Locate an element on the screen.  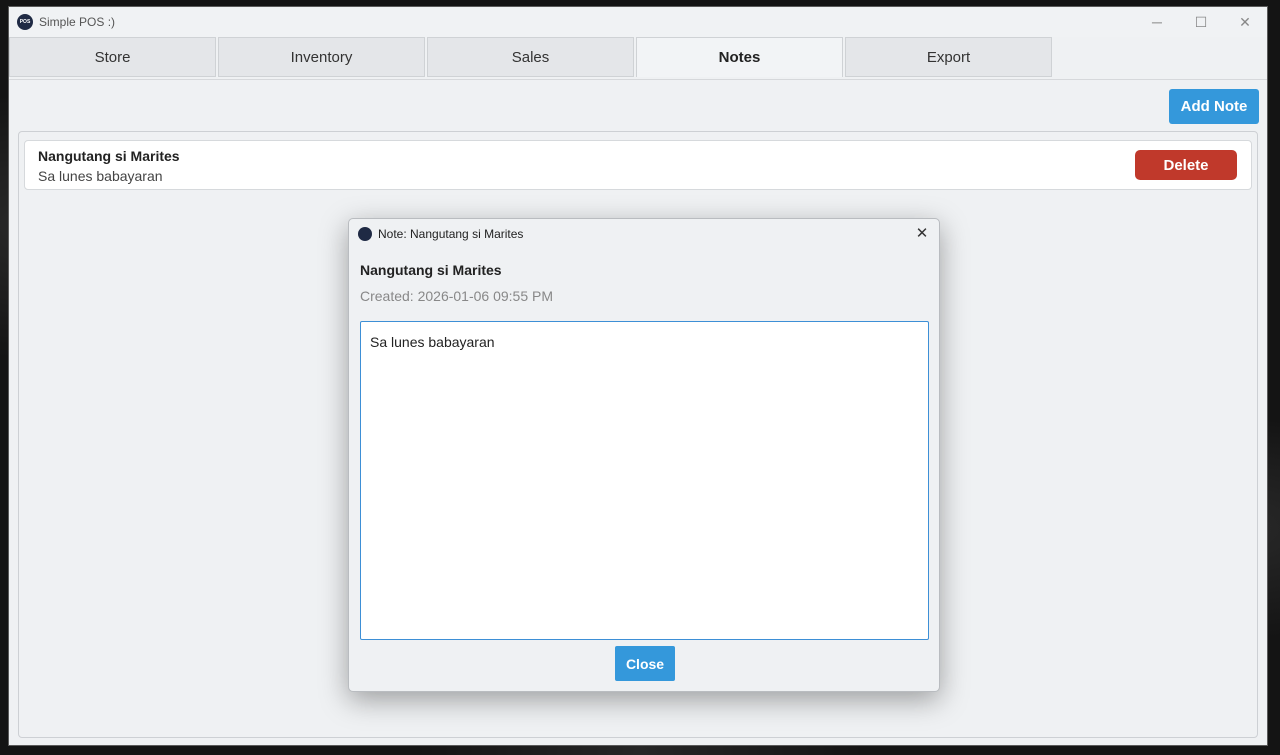
tab-notes: Notes is located at coordinates (739, 57).